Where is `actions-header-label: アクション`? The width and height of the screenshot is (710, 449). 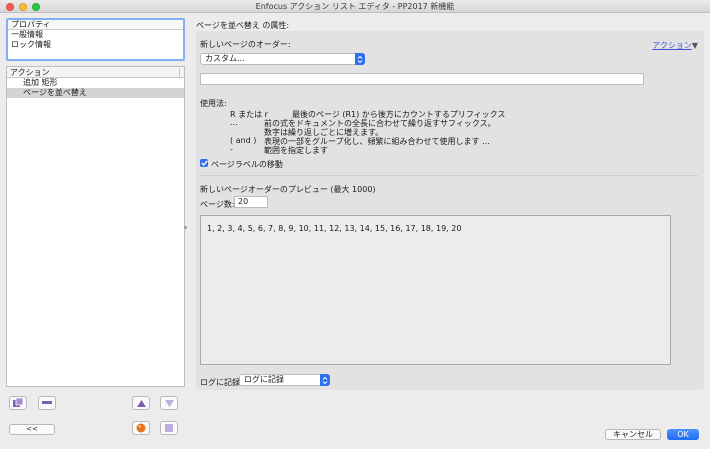 actions-header-label: アクション is located at coordinates (30, 72).